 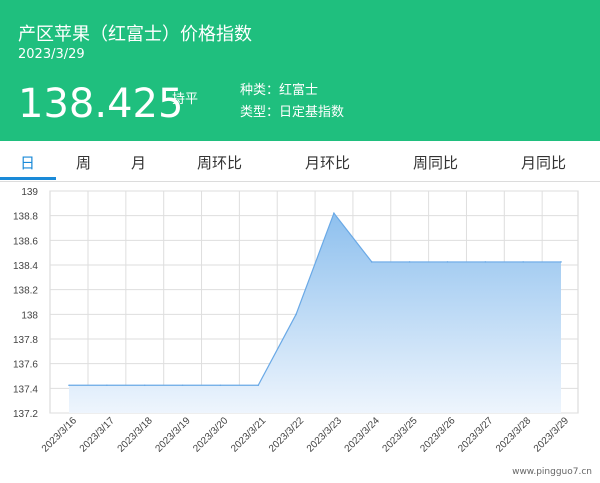 I want to click on y-tick-label: 137.6, so click(x=25, y=365).